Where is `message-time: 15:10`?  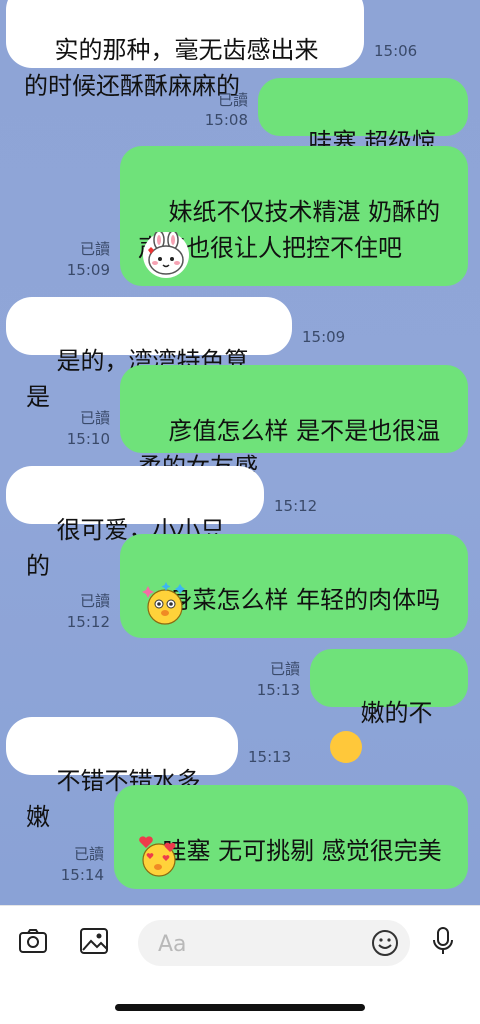
message-time: 15:10 is located at coordinates (88, 439).